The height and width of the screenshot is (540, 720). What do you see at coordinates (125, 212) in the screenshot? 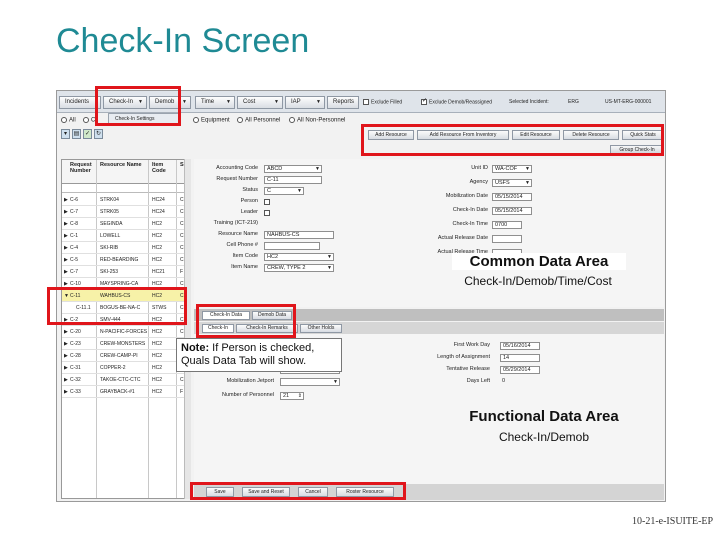
I see `table-row: ▶ C-7 STRK05 HC24 C` at bounding box center [125, 212].